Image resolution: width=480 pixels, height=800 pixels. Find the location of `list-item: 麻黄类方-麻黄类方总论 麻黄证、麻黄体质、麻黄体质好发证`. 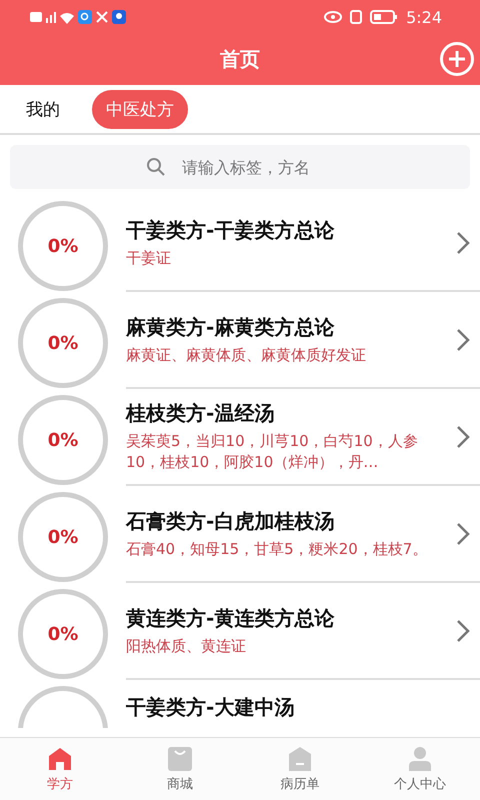

list-item: 麻黄类方-麻黄类方总论 麻黄证、麻黄体质、麻黄体质好发证 is located at coordinates (303, 340).